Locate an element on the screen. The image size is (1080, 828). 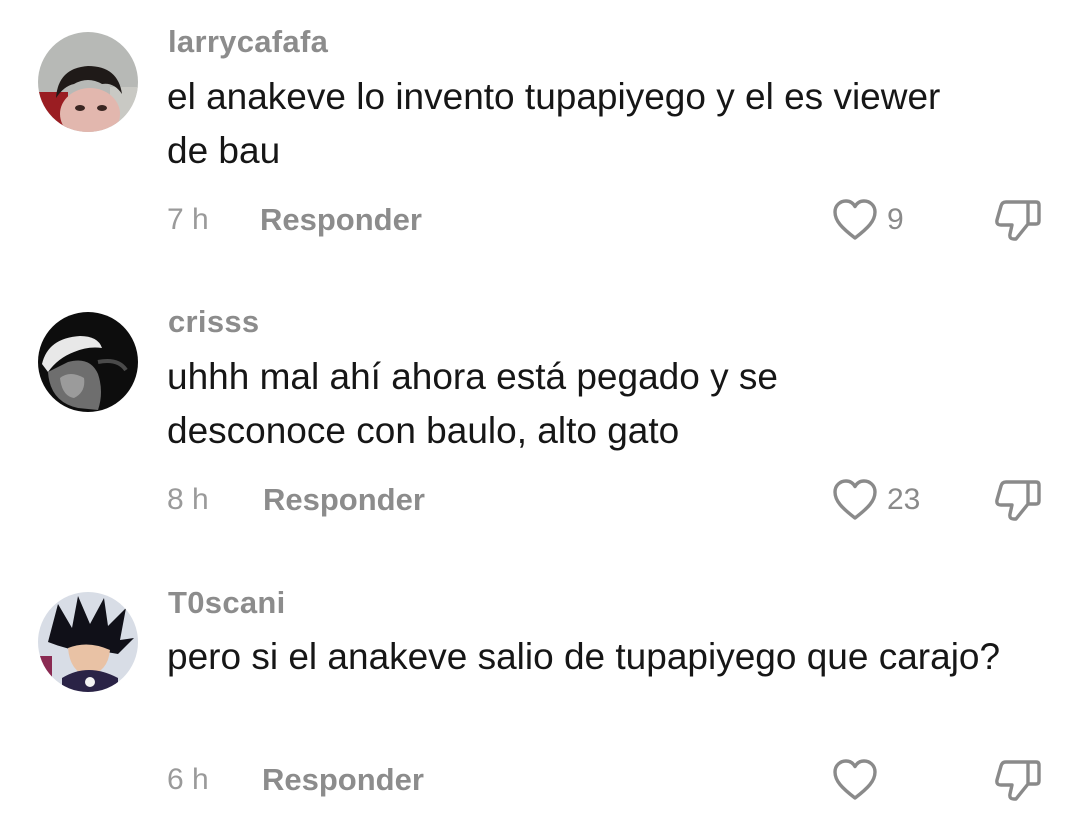
comment-username: crisss is located at coordinates (213, 322).